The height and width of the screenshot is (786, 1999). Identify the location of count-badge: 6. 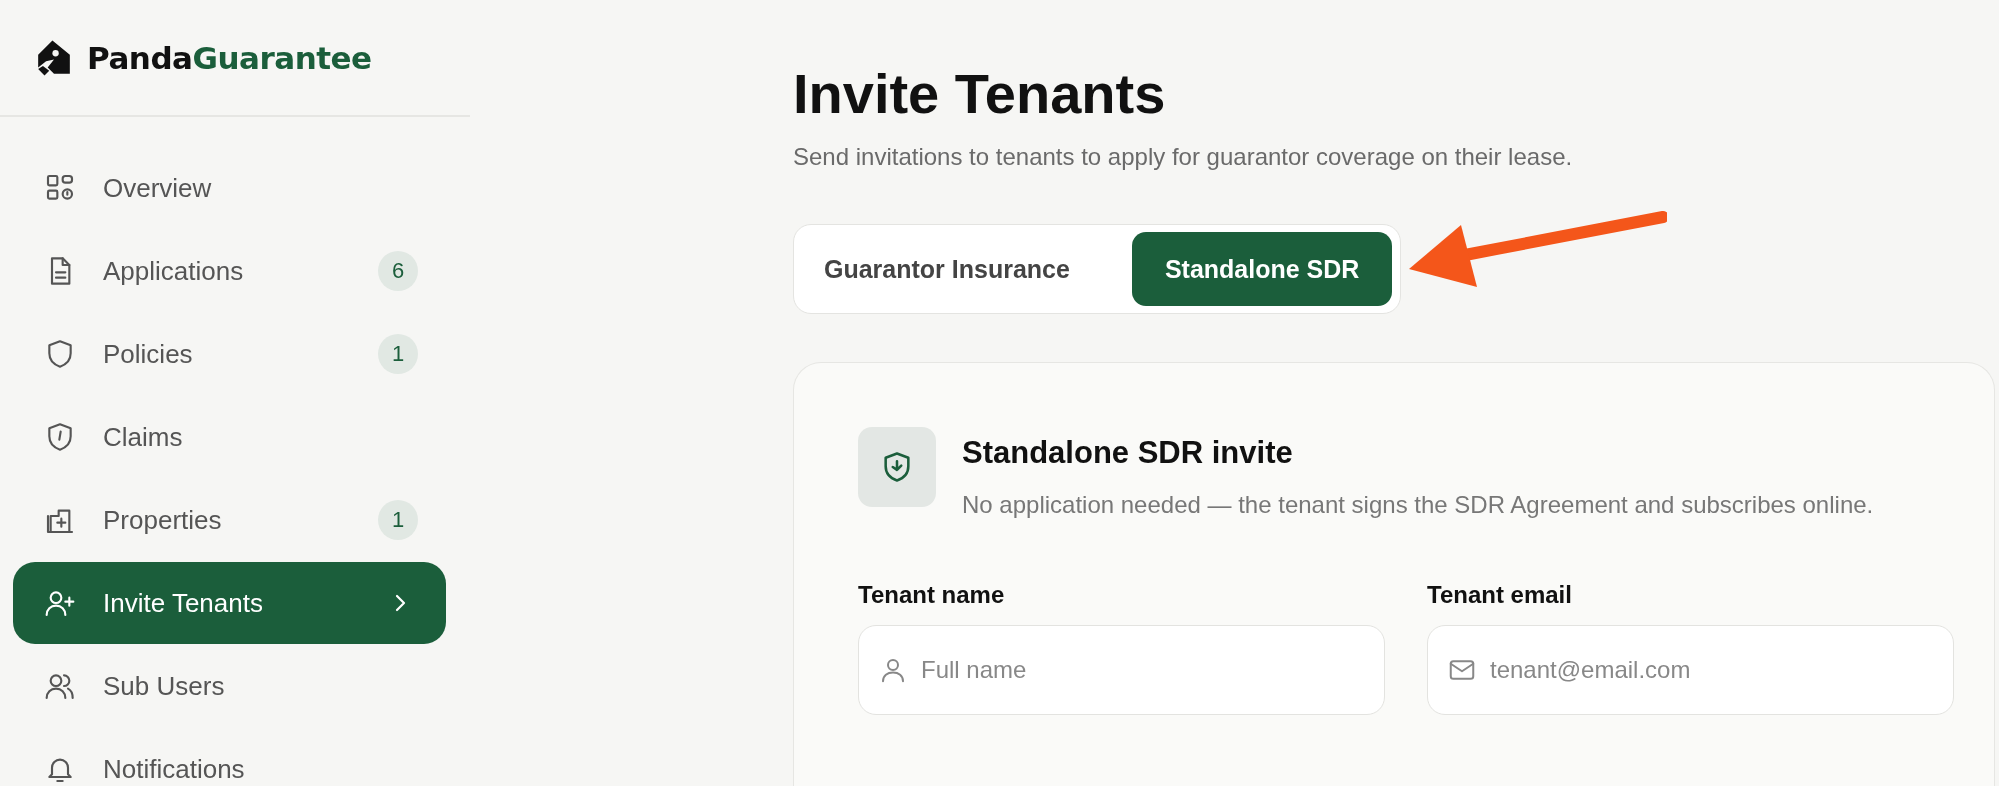
(398, 271).